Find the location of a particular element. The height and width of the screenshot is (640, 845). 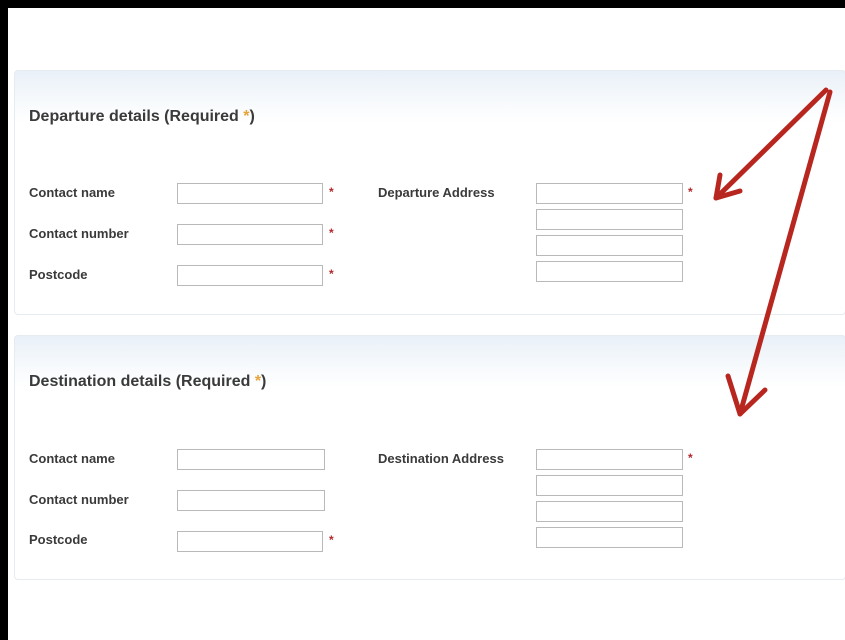

departure-address-line3-input is located at coordinates (609, 245).